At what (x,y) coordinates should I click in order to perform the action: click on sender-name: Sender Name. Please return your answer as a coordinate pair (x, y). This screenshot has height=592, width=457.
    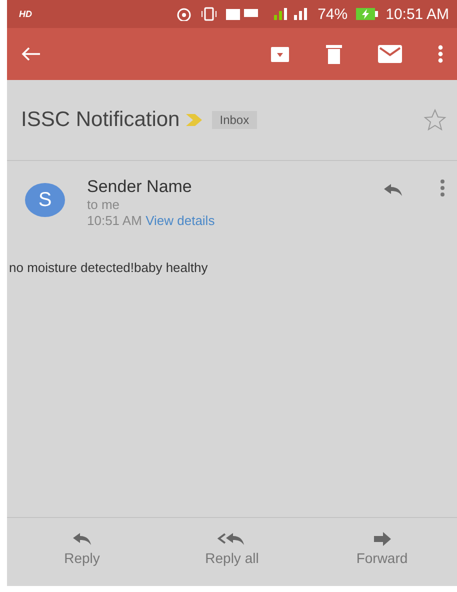
    Looking at the image, I should click on (140, 187).